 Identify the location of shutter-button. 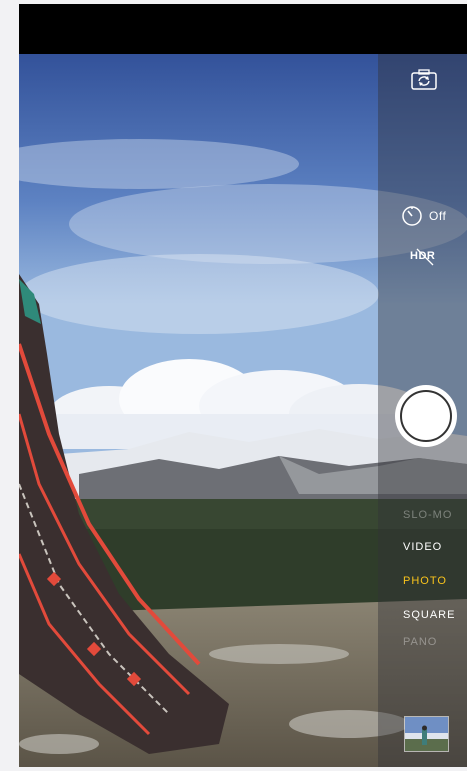
(426, 416).